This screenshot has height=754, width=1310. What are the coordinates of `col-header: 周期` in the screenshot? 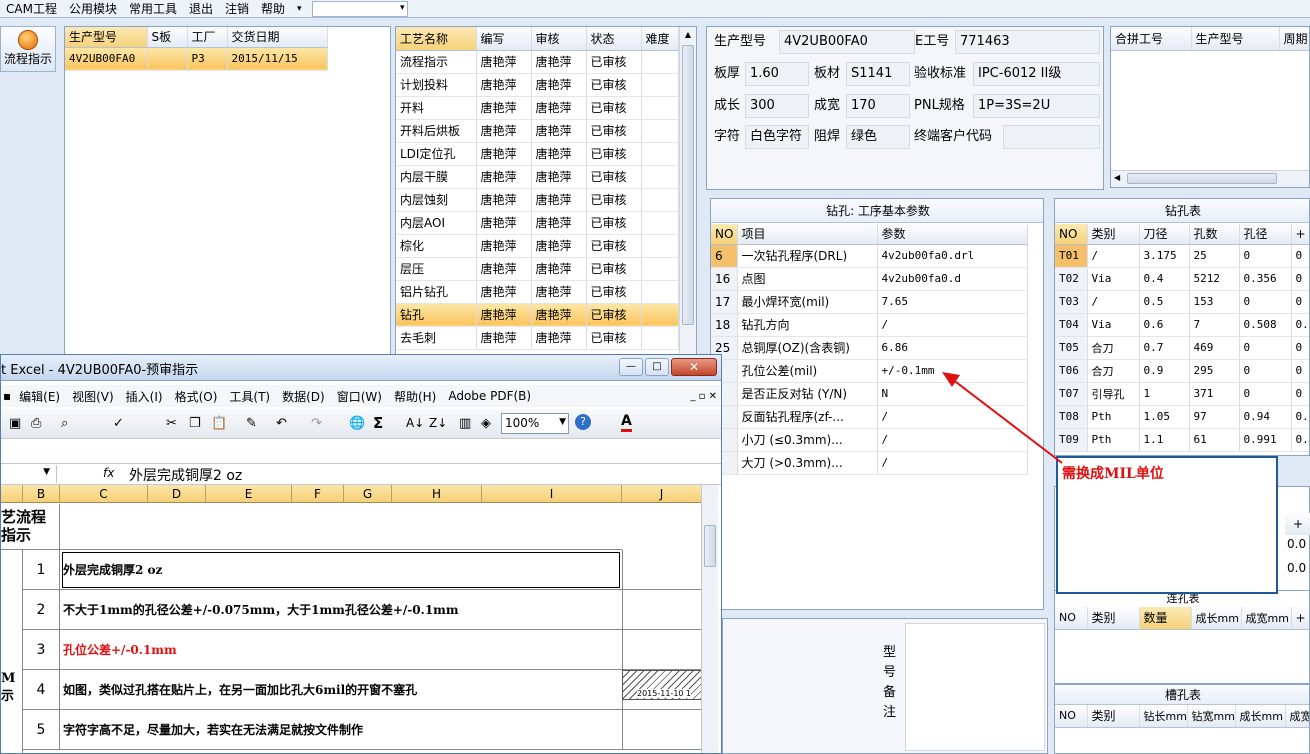 It's located at (1294, 39).